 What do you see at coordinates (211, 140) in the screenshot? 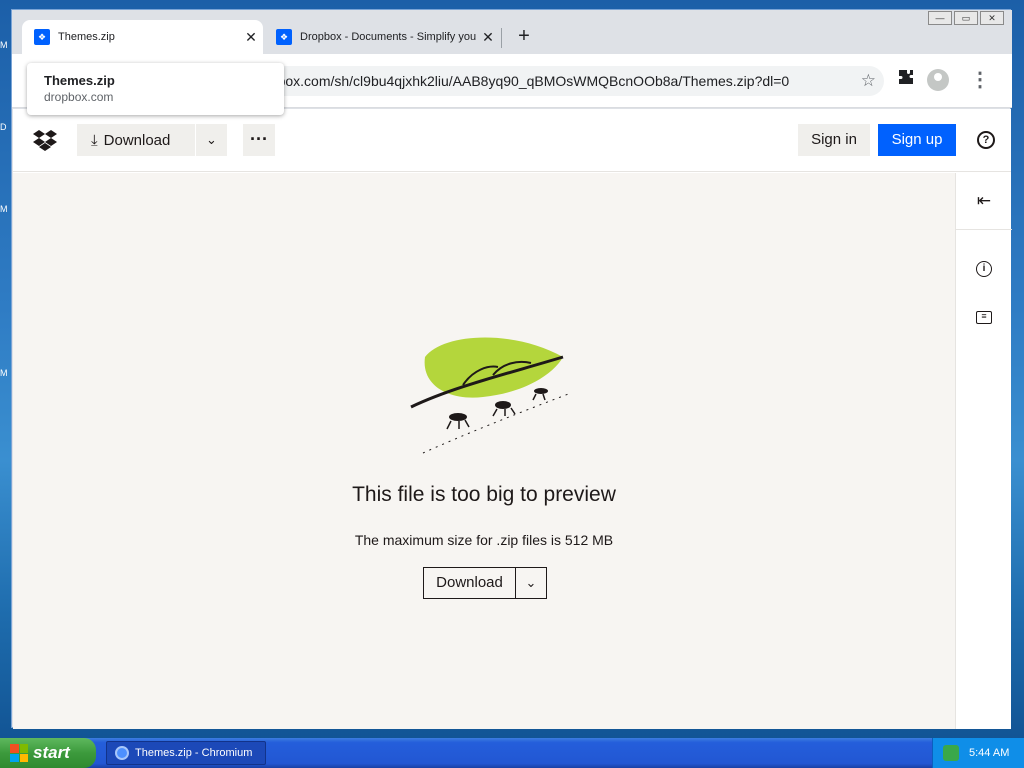
I see `download-options-chevron-icon: ⌄` at bounding box center [211, 140].